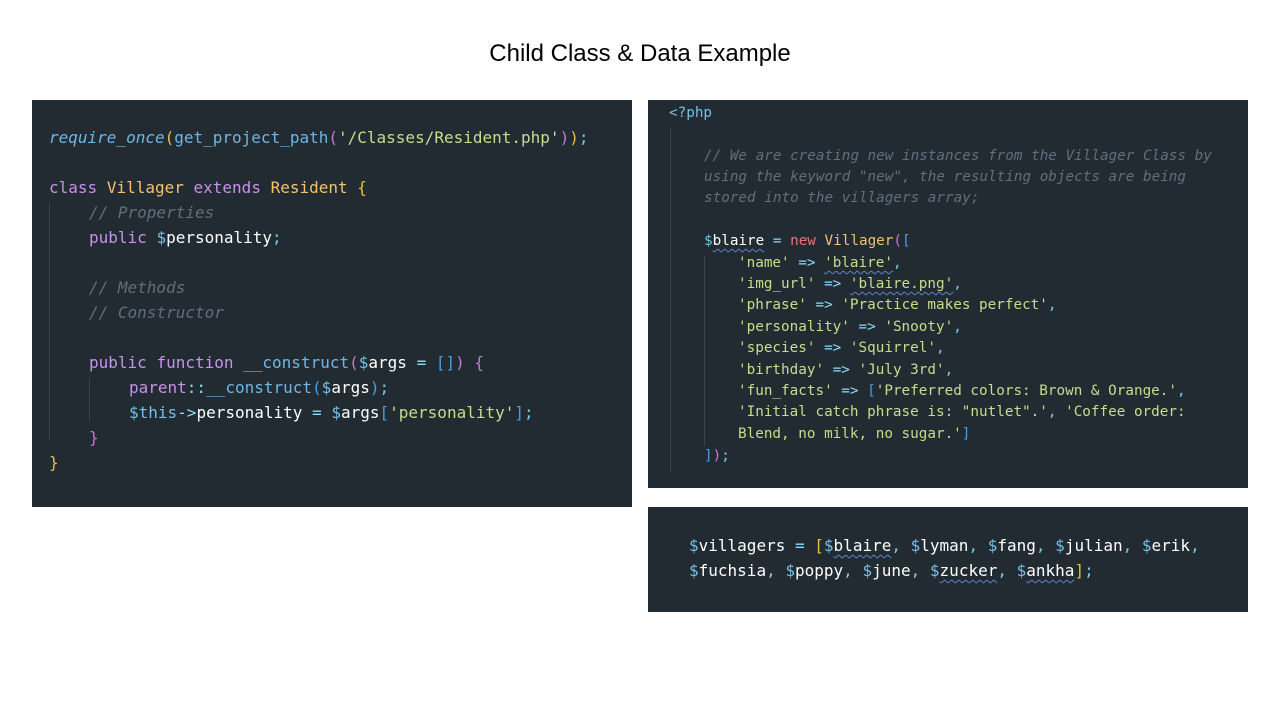  Describe the element at coordinates (854, 434) in the screenshot. I see `code-array-entry-fun-facts-end: Blend, no milk, no sugar.']` at that location.